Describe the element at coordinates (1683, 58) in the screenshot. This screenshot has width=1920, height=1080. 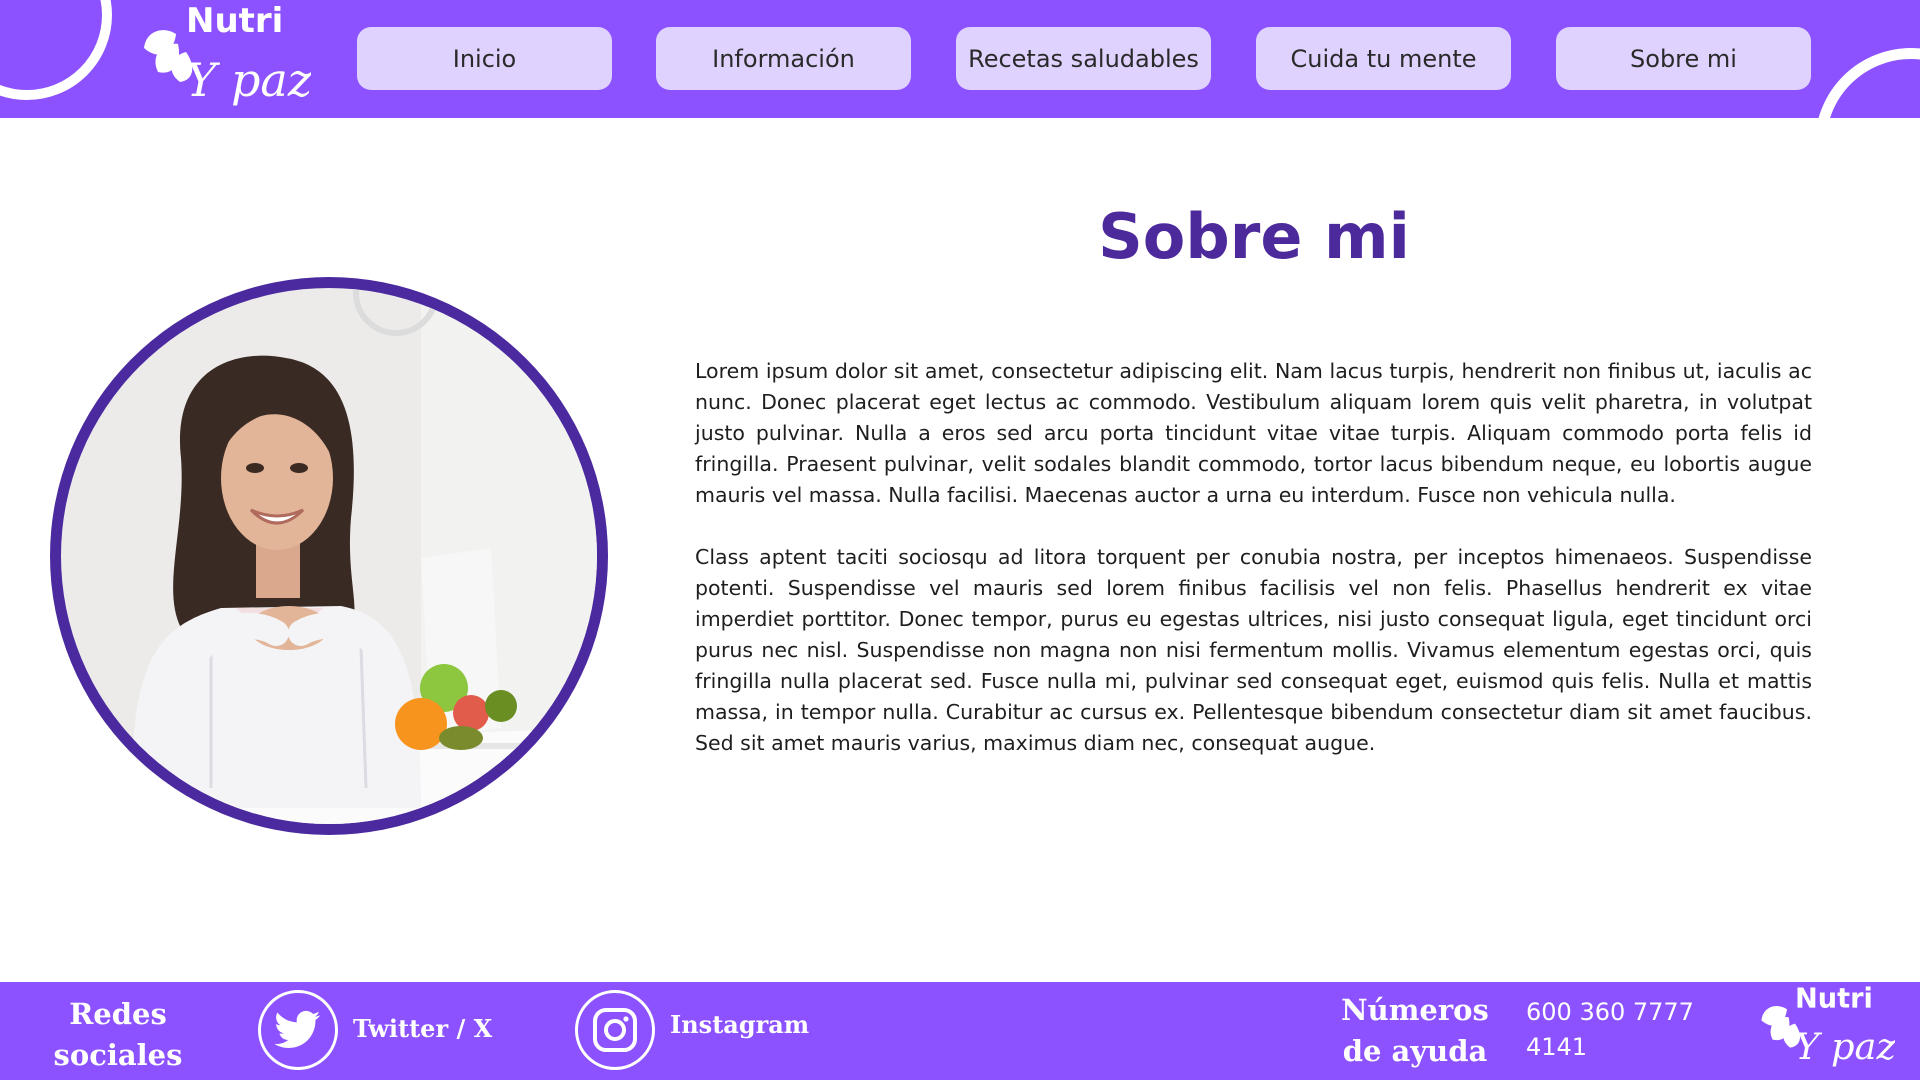
I see `nav-sobre-mi-button: Sobre mi` at that location.